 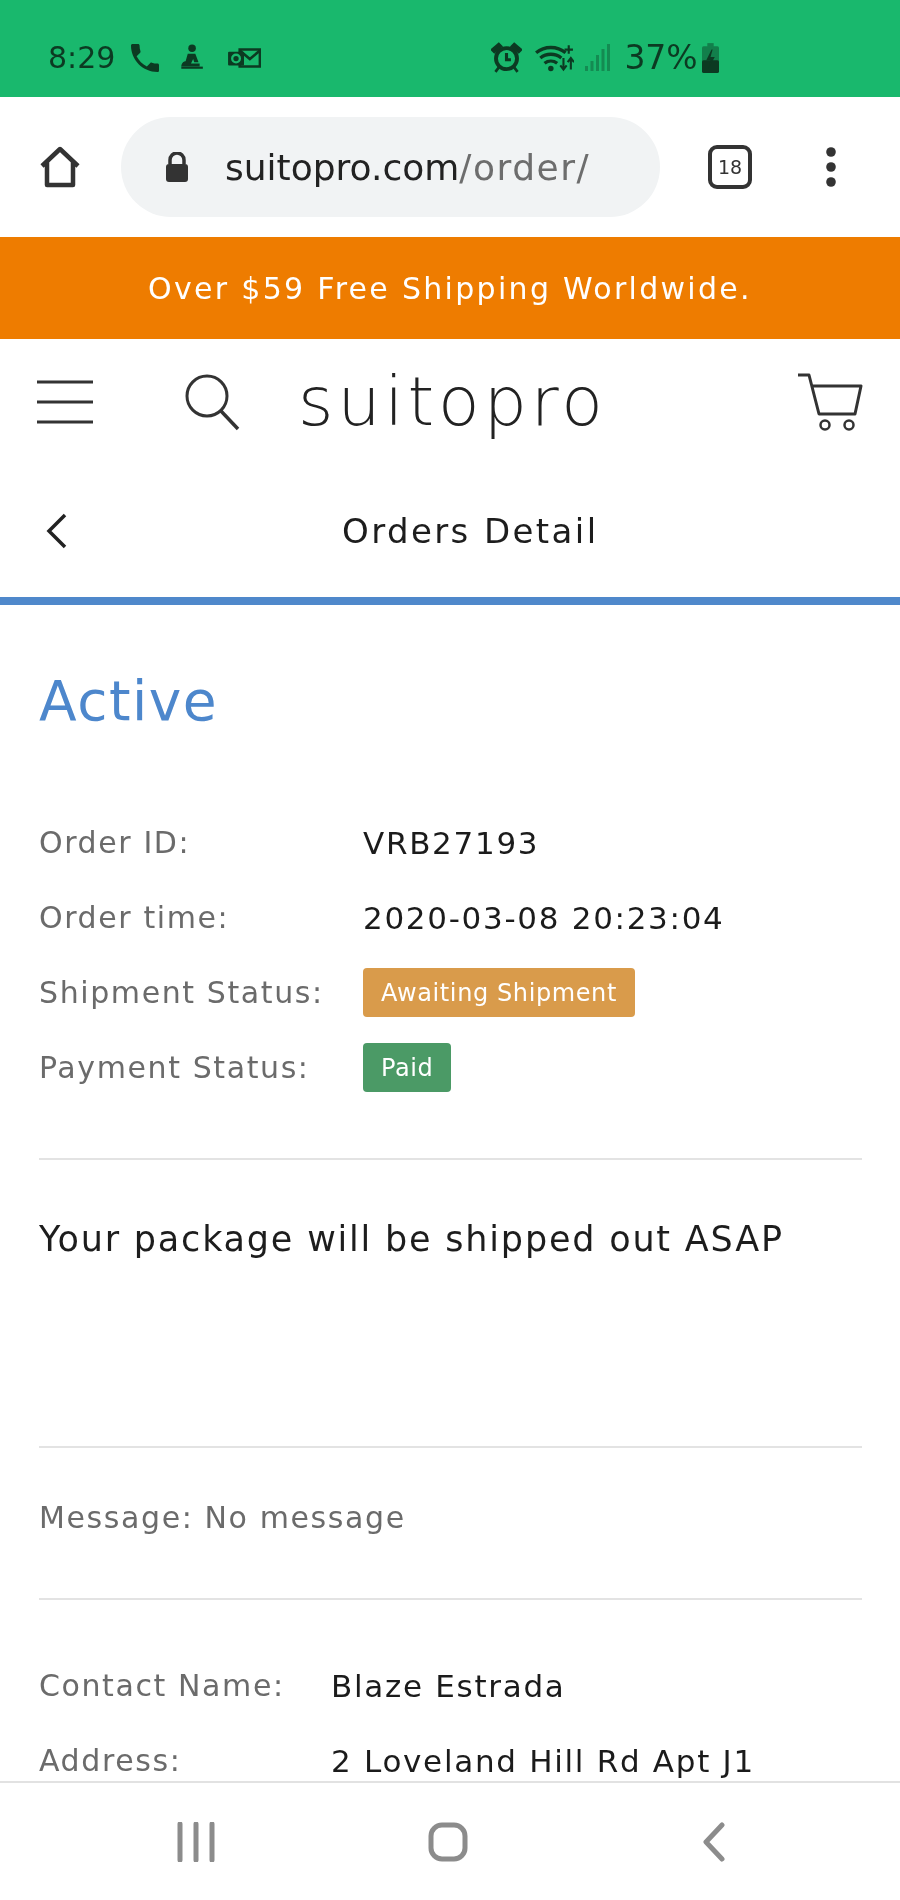 What do you see at coordinates (191, 57) in the screenshot?
I see `person-icon` at bounding box center [191, 57].